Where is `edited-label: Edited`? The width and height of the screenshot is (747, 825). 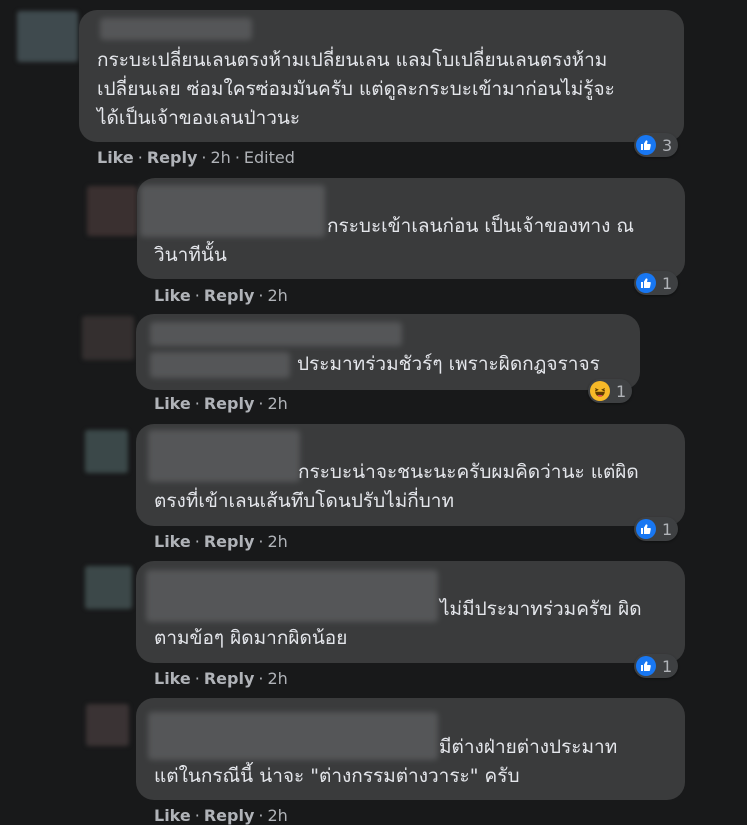
edited-label: Edited is located at coordinates (269, 157).